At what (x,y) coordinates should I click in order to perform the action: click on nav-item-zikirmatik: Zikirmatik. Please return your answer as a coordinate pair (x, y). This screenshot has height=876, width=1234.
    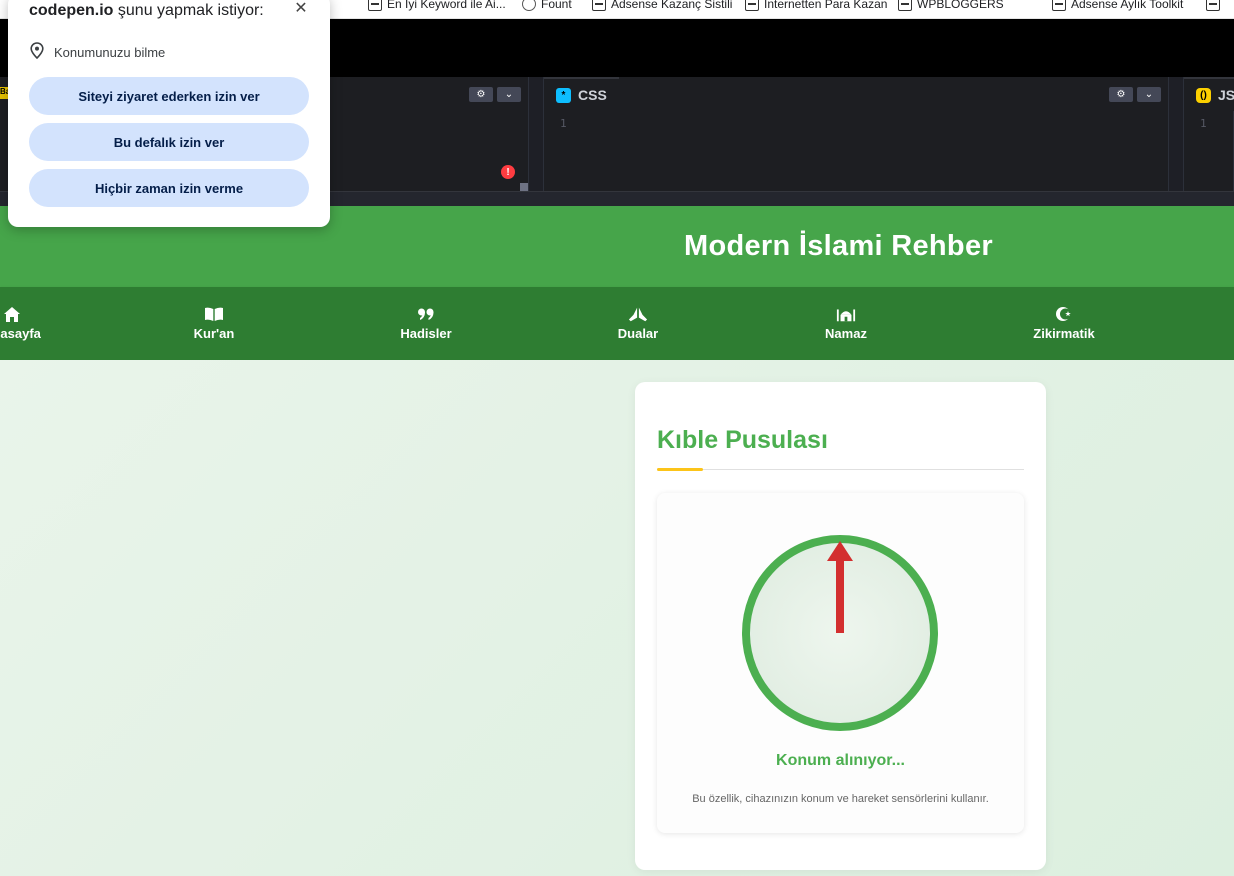
    Looking at the image, I should click on (1064, 323).